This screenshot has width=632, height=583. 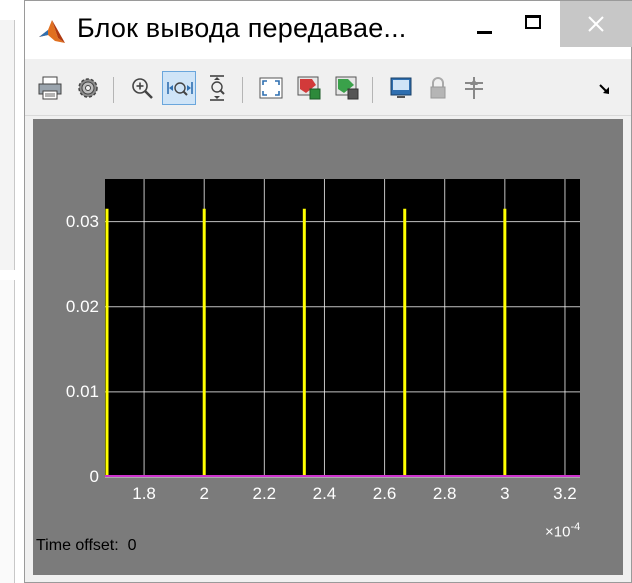 What do you see at coordinates (485, 24) in the screenshot?
I see `minimize-button` at bounding box center [485, 24].